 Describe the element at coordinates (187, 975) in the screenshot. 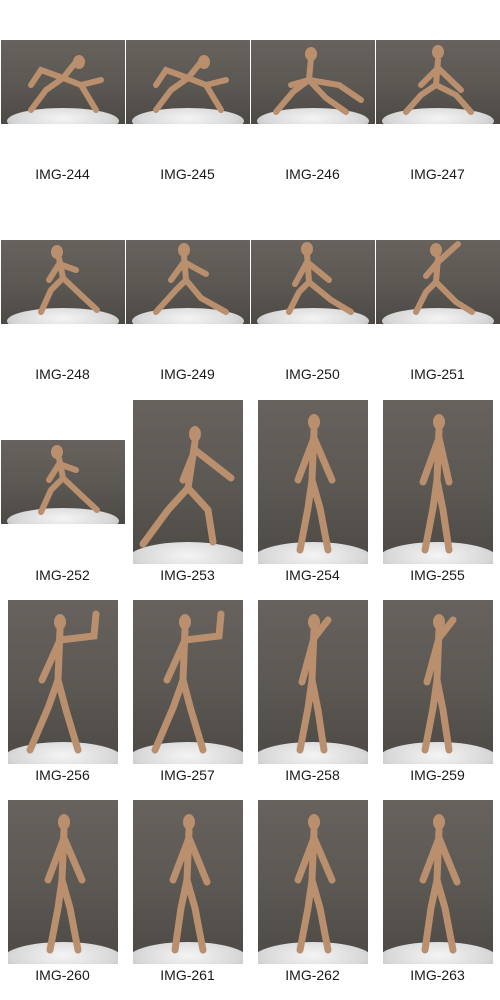

I see `image-caption: IMG-261` at that location.